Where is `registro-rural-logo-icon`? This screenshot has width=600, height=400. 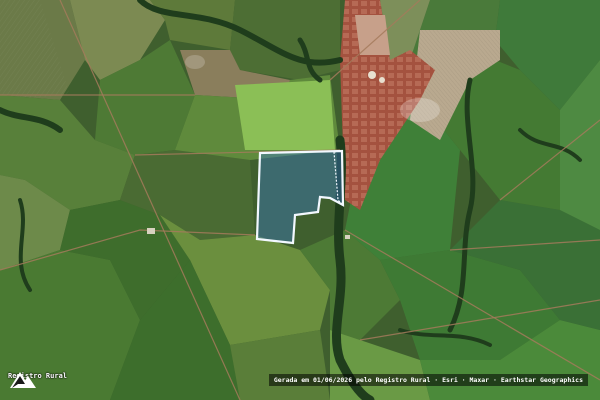
registro-rural-logo-icon is located at coordinates (23, 380).